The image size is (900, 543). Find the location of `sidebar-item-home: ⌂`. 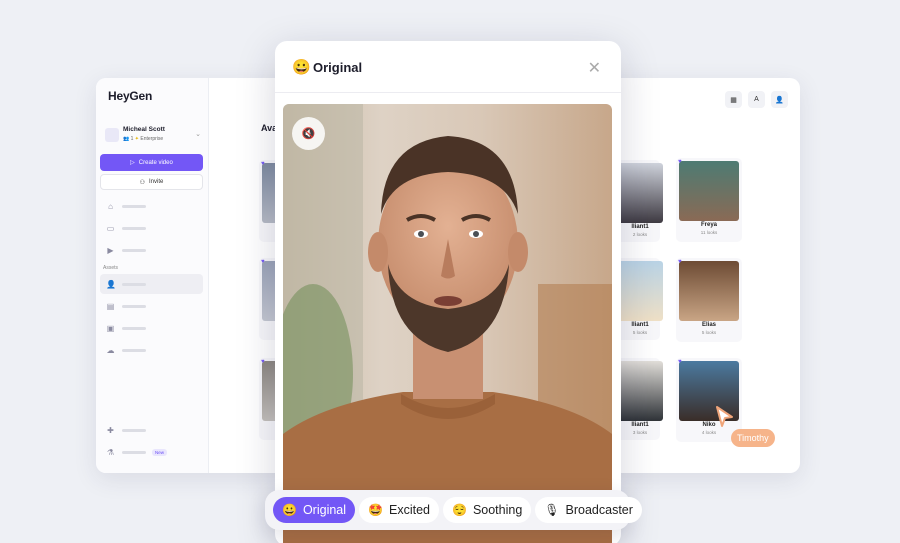

sidebar-item-home: ⌂ is located at coordinates (151, 206).